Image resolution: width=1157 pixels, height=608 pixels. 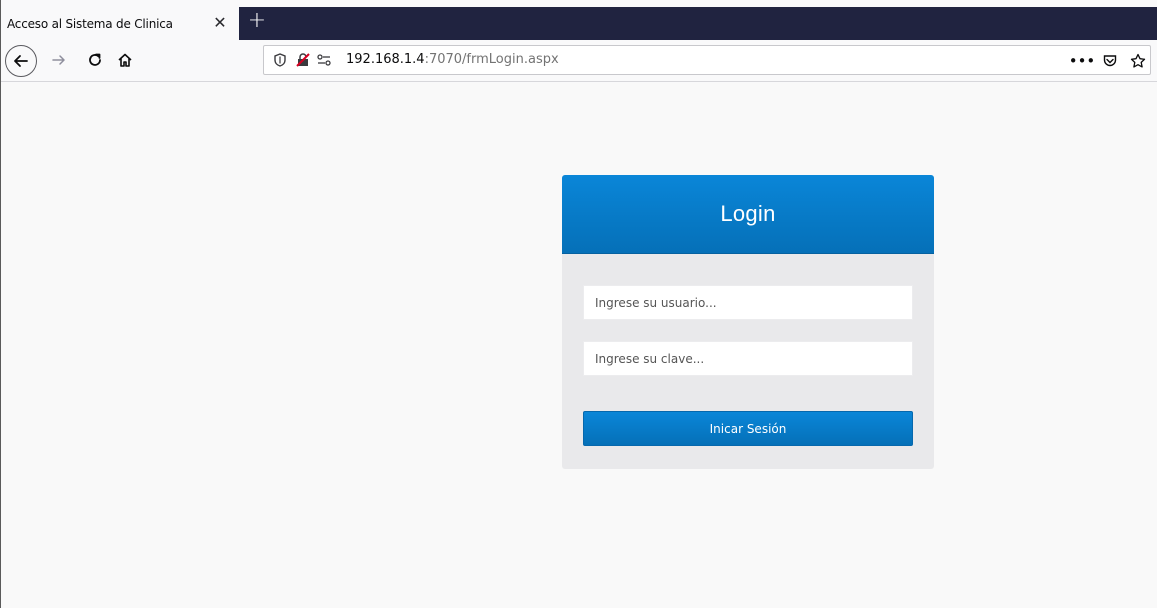 I want to click on insecure-connection-icon, so click(x=303, y=60).